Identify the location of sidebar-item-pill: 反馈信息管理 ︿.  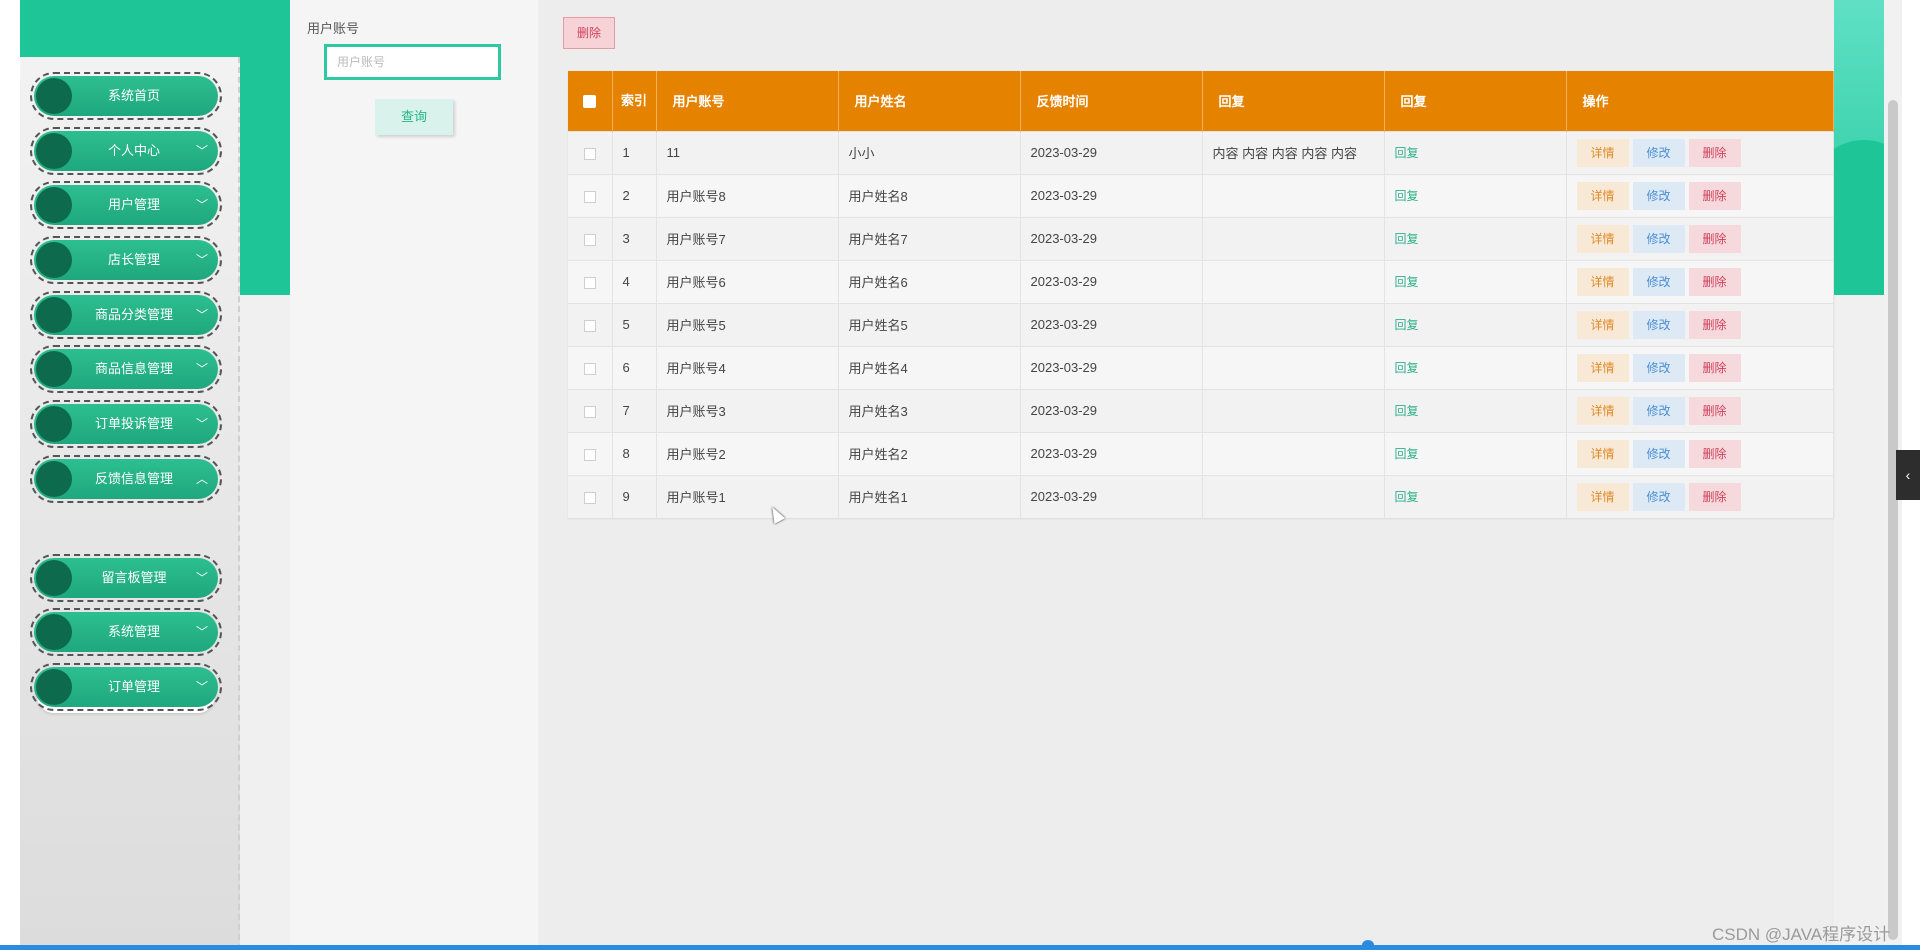
(126, 479).